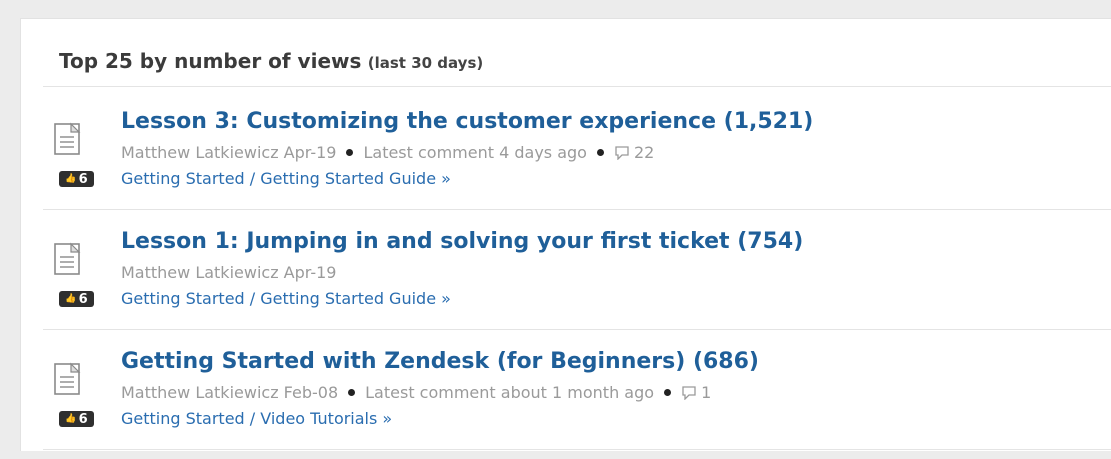  Describe the element at coordinates (210, 61) in the screenshot. I see `panel-title: Top 25 by number of views` at that location.